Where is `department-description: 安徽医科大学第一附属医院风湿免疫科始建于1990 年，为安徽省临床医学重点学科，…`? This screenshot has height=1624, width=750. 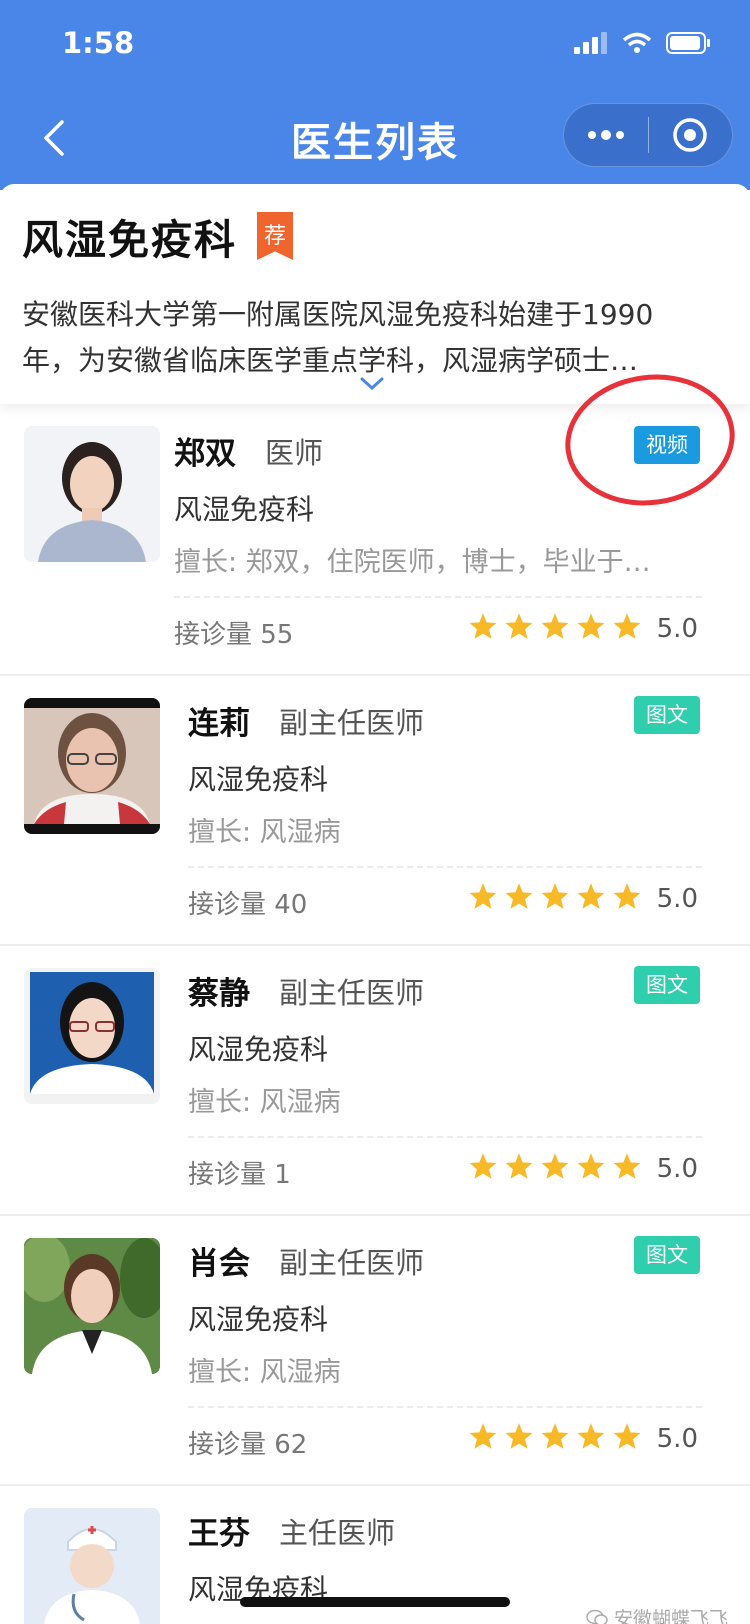 department-description: 安徽医科大学第一附属医院风湿免疫科始建于1990 年，为安徽省临床医学重点学科，… is located at coordinates (338, 337).